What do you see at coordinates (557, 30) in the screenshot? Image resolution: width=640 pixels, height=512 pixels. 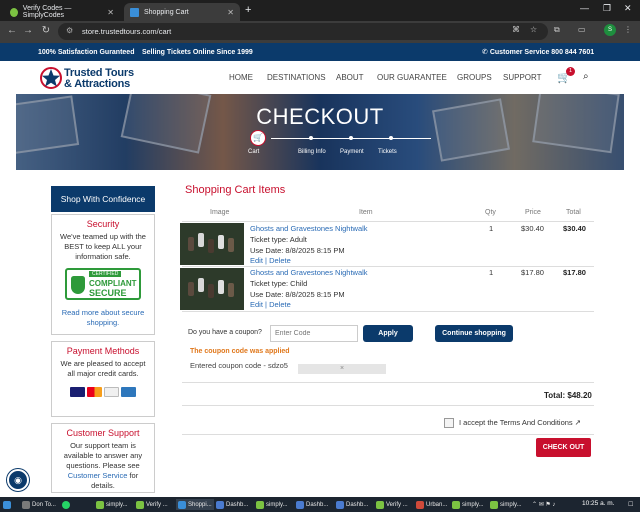 I see `extensions-icon: ⧉` at bounding box center [557, 30].